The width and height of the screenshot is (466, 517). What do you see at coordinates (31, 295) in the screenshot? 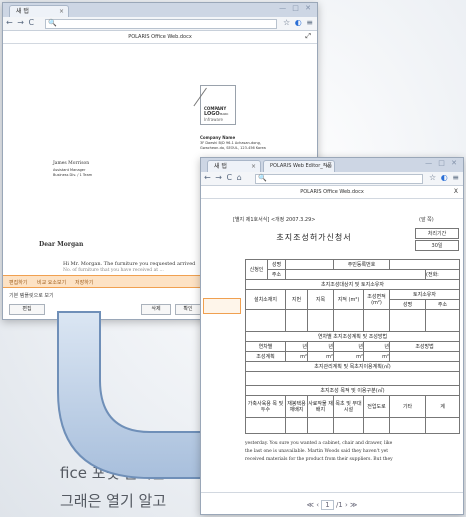
I see `template-dropdown: 기본 템플릿으로 보기` at bounding box center [31, 295].